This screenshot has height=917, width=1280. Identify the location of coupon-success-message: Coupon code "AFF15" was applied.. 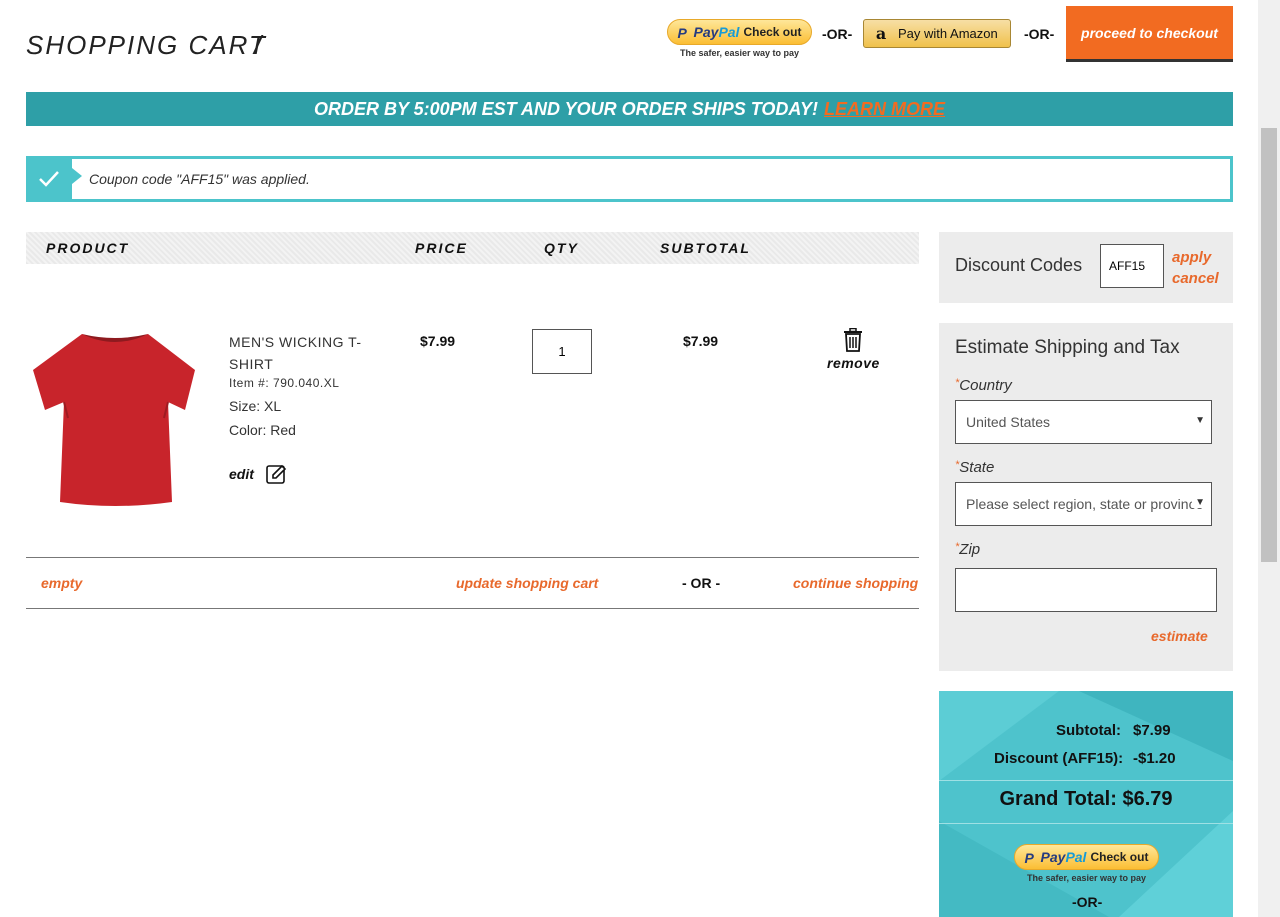
(629, 179).